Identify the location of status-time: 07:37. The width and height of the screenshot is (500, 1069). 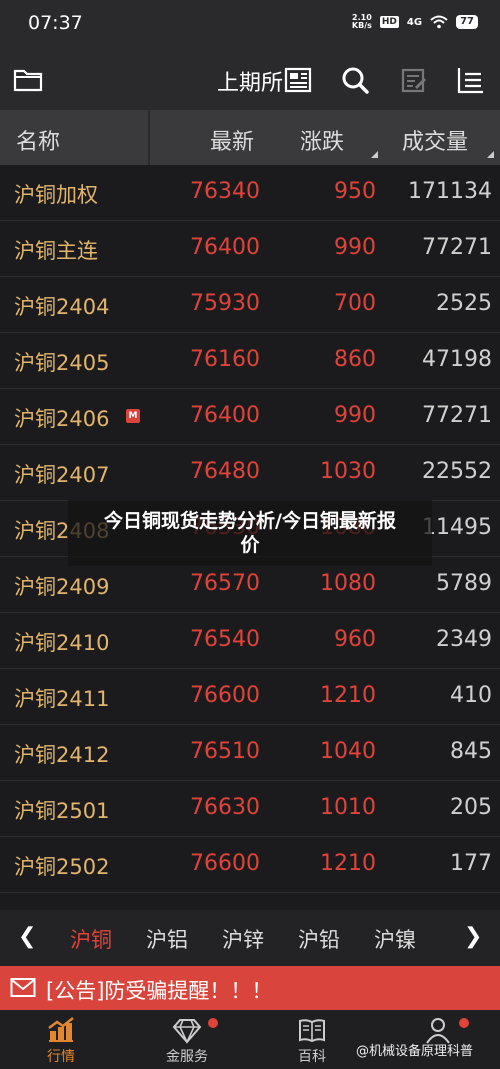
(55, 23).